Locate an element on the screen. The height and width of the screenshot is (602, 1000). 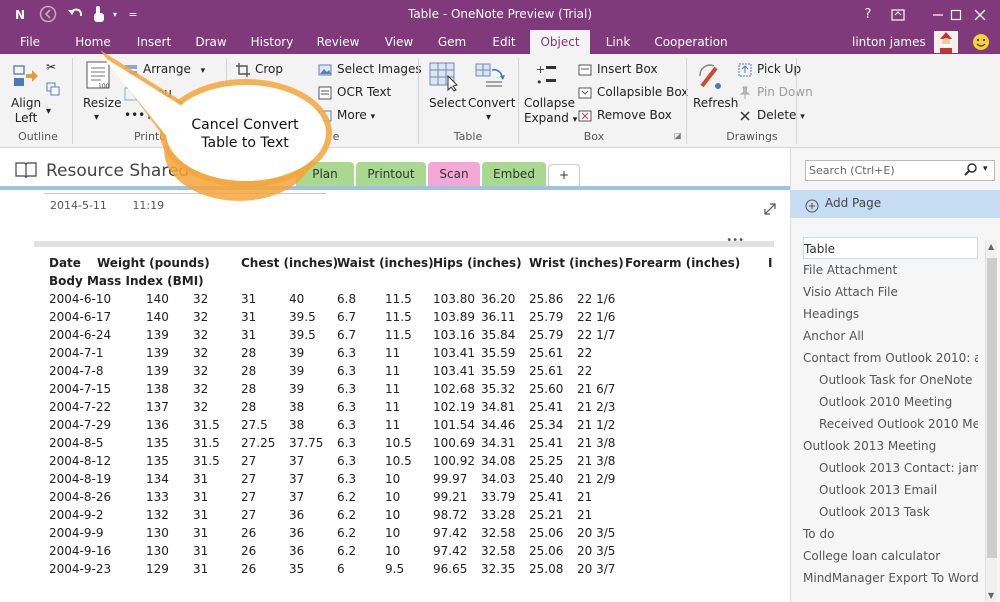
smiley-feedback-icon is located at coordinates (982, 42).